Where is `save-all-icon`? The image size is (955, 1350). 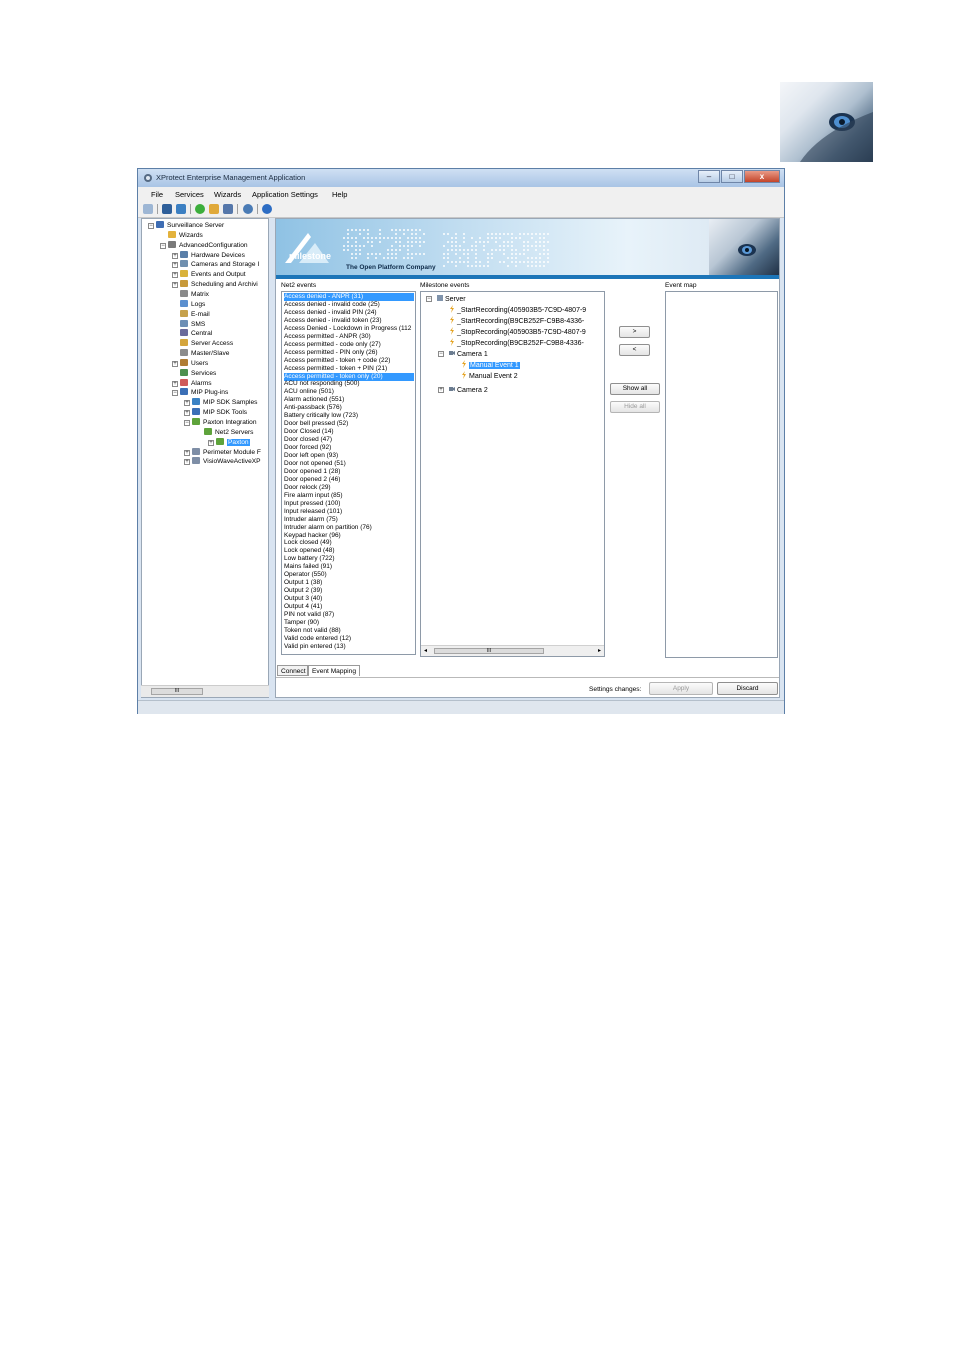 save-all-icon is located at coordinates (181, 209).